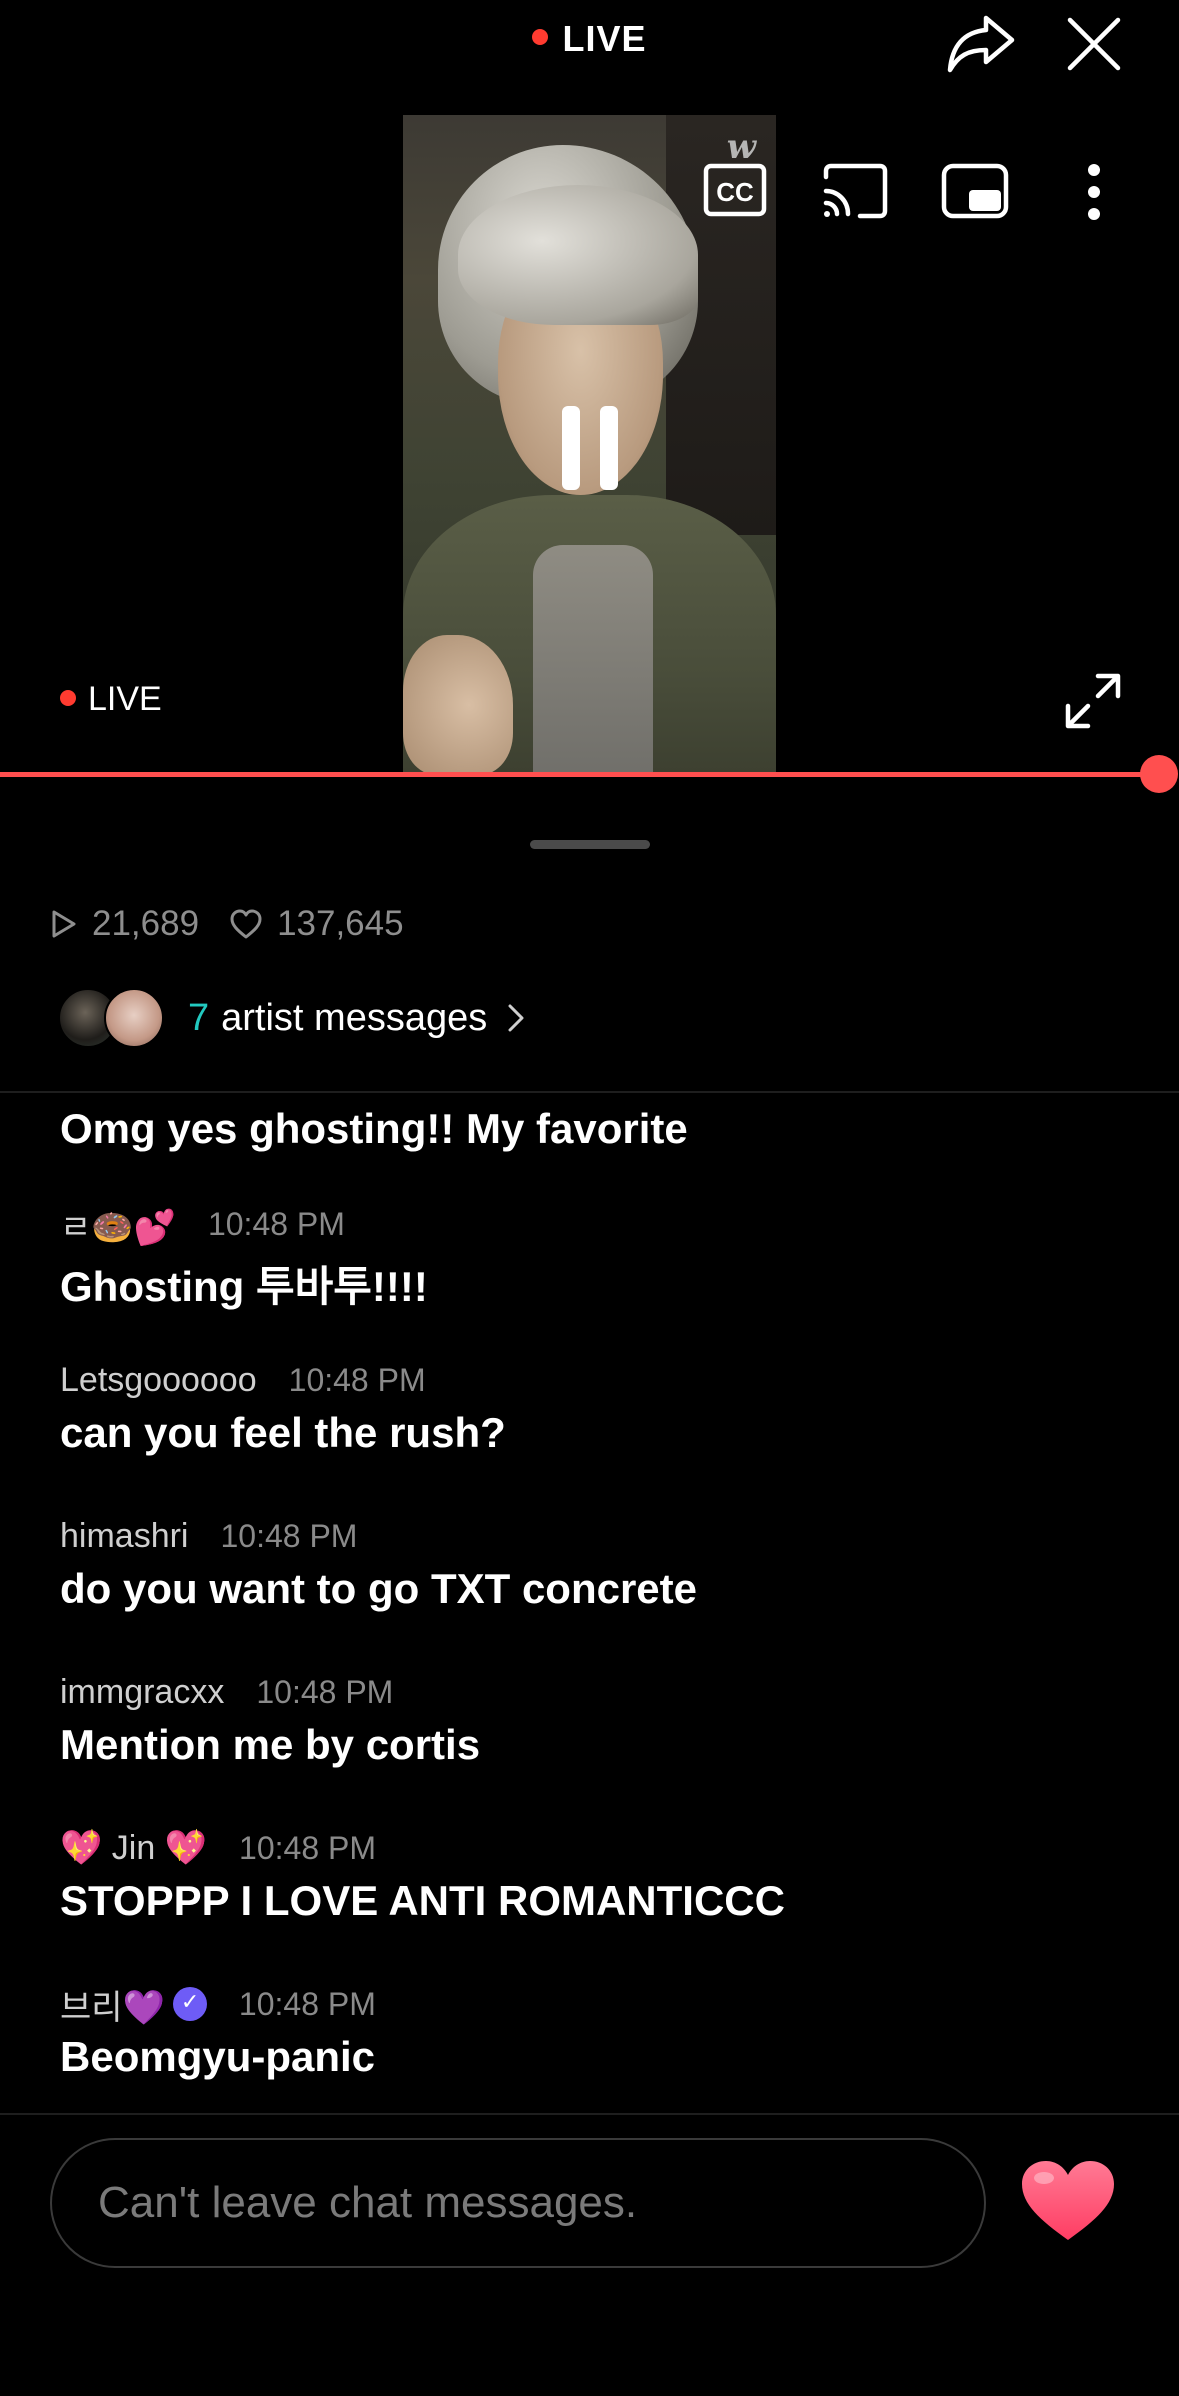 The width and height of the screenshot is (1179, 2396). What do you see at coordinates (1093, 701) in the screenshot?
I see `expand-icon` at bounding box center [1093, 701].